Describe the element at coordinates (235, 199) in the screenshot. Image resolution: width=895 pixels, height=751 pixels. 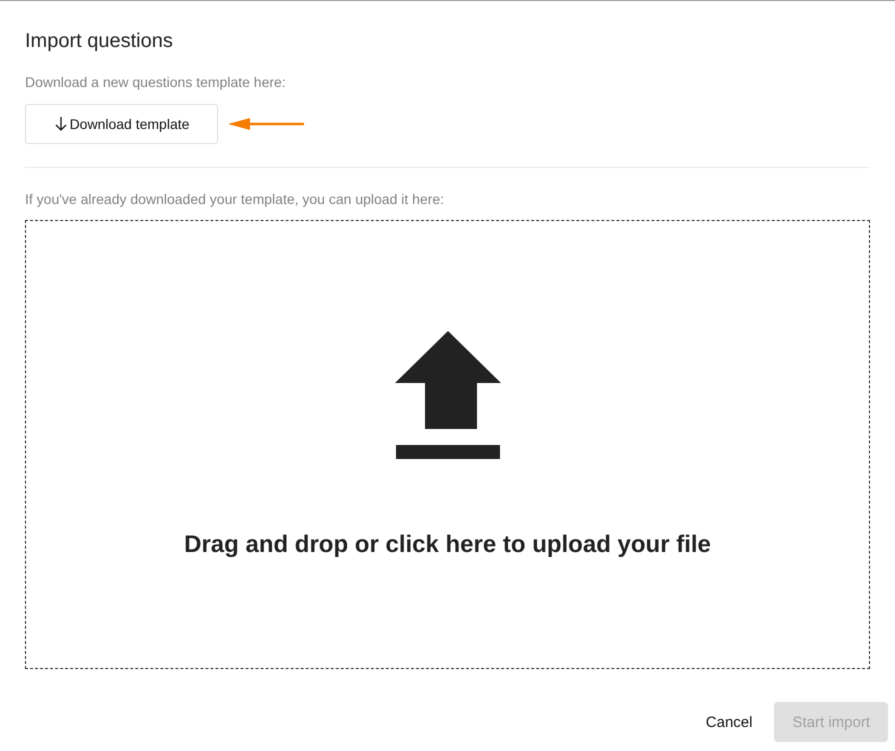
I see `upload-hint: If you've already downloaded your template, you can upload it here:` at that location.